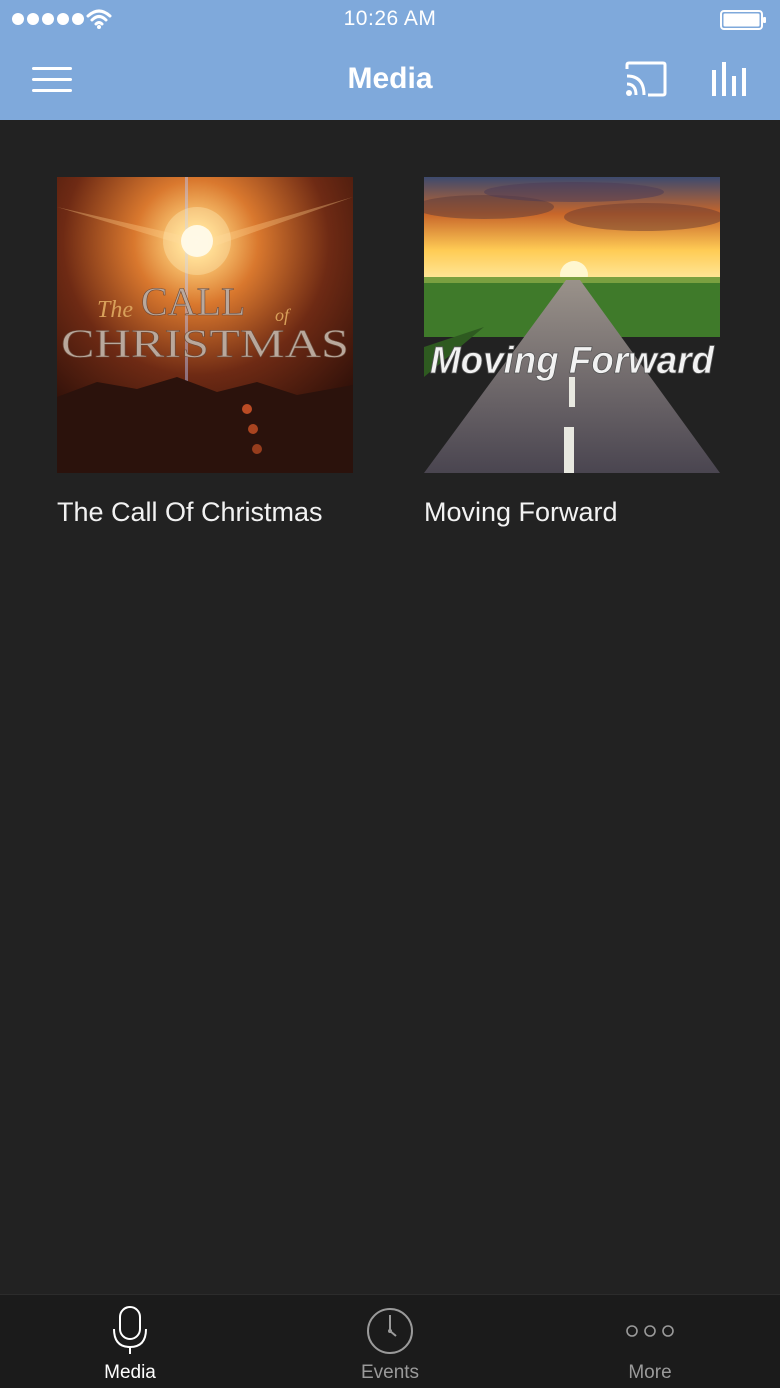 This screenshot has width=780, height=1388. I want to click on artwork-text-call: CALL, so click(193, 301).